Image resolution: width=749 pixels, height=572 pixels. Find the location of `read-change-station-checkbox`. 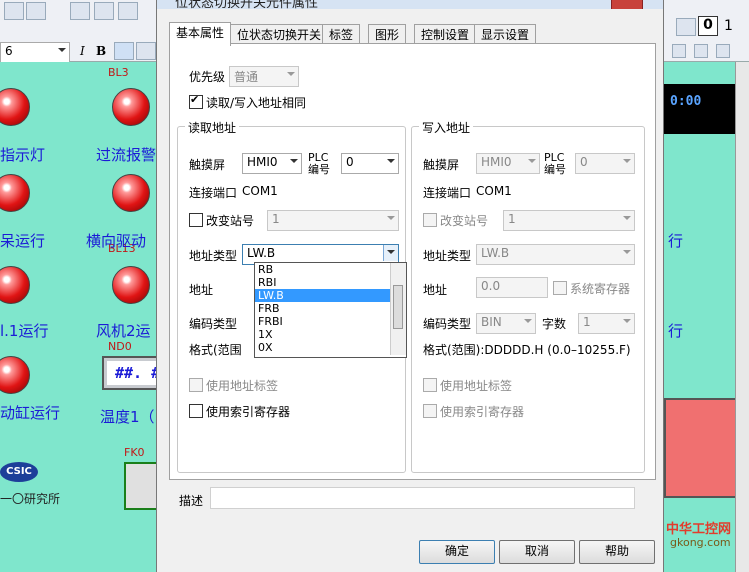

read-change-station-checkbox is located at coordinates (196, 220).